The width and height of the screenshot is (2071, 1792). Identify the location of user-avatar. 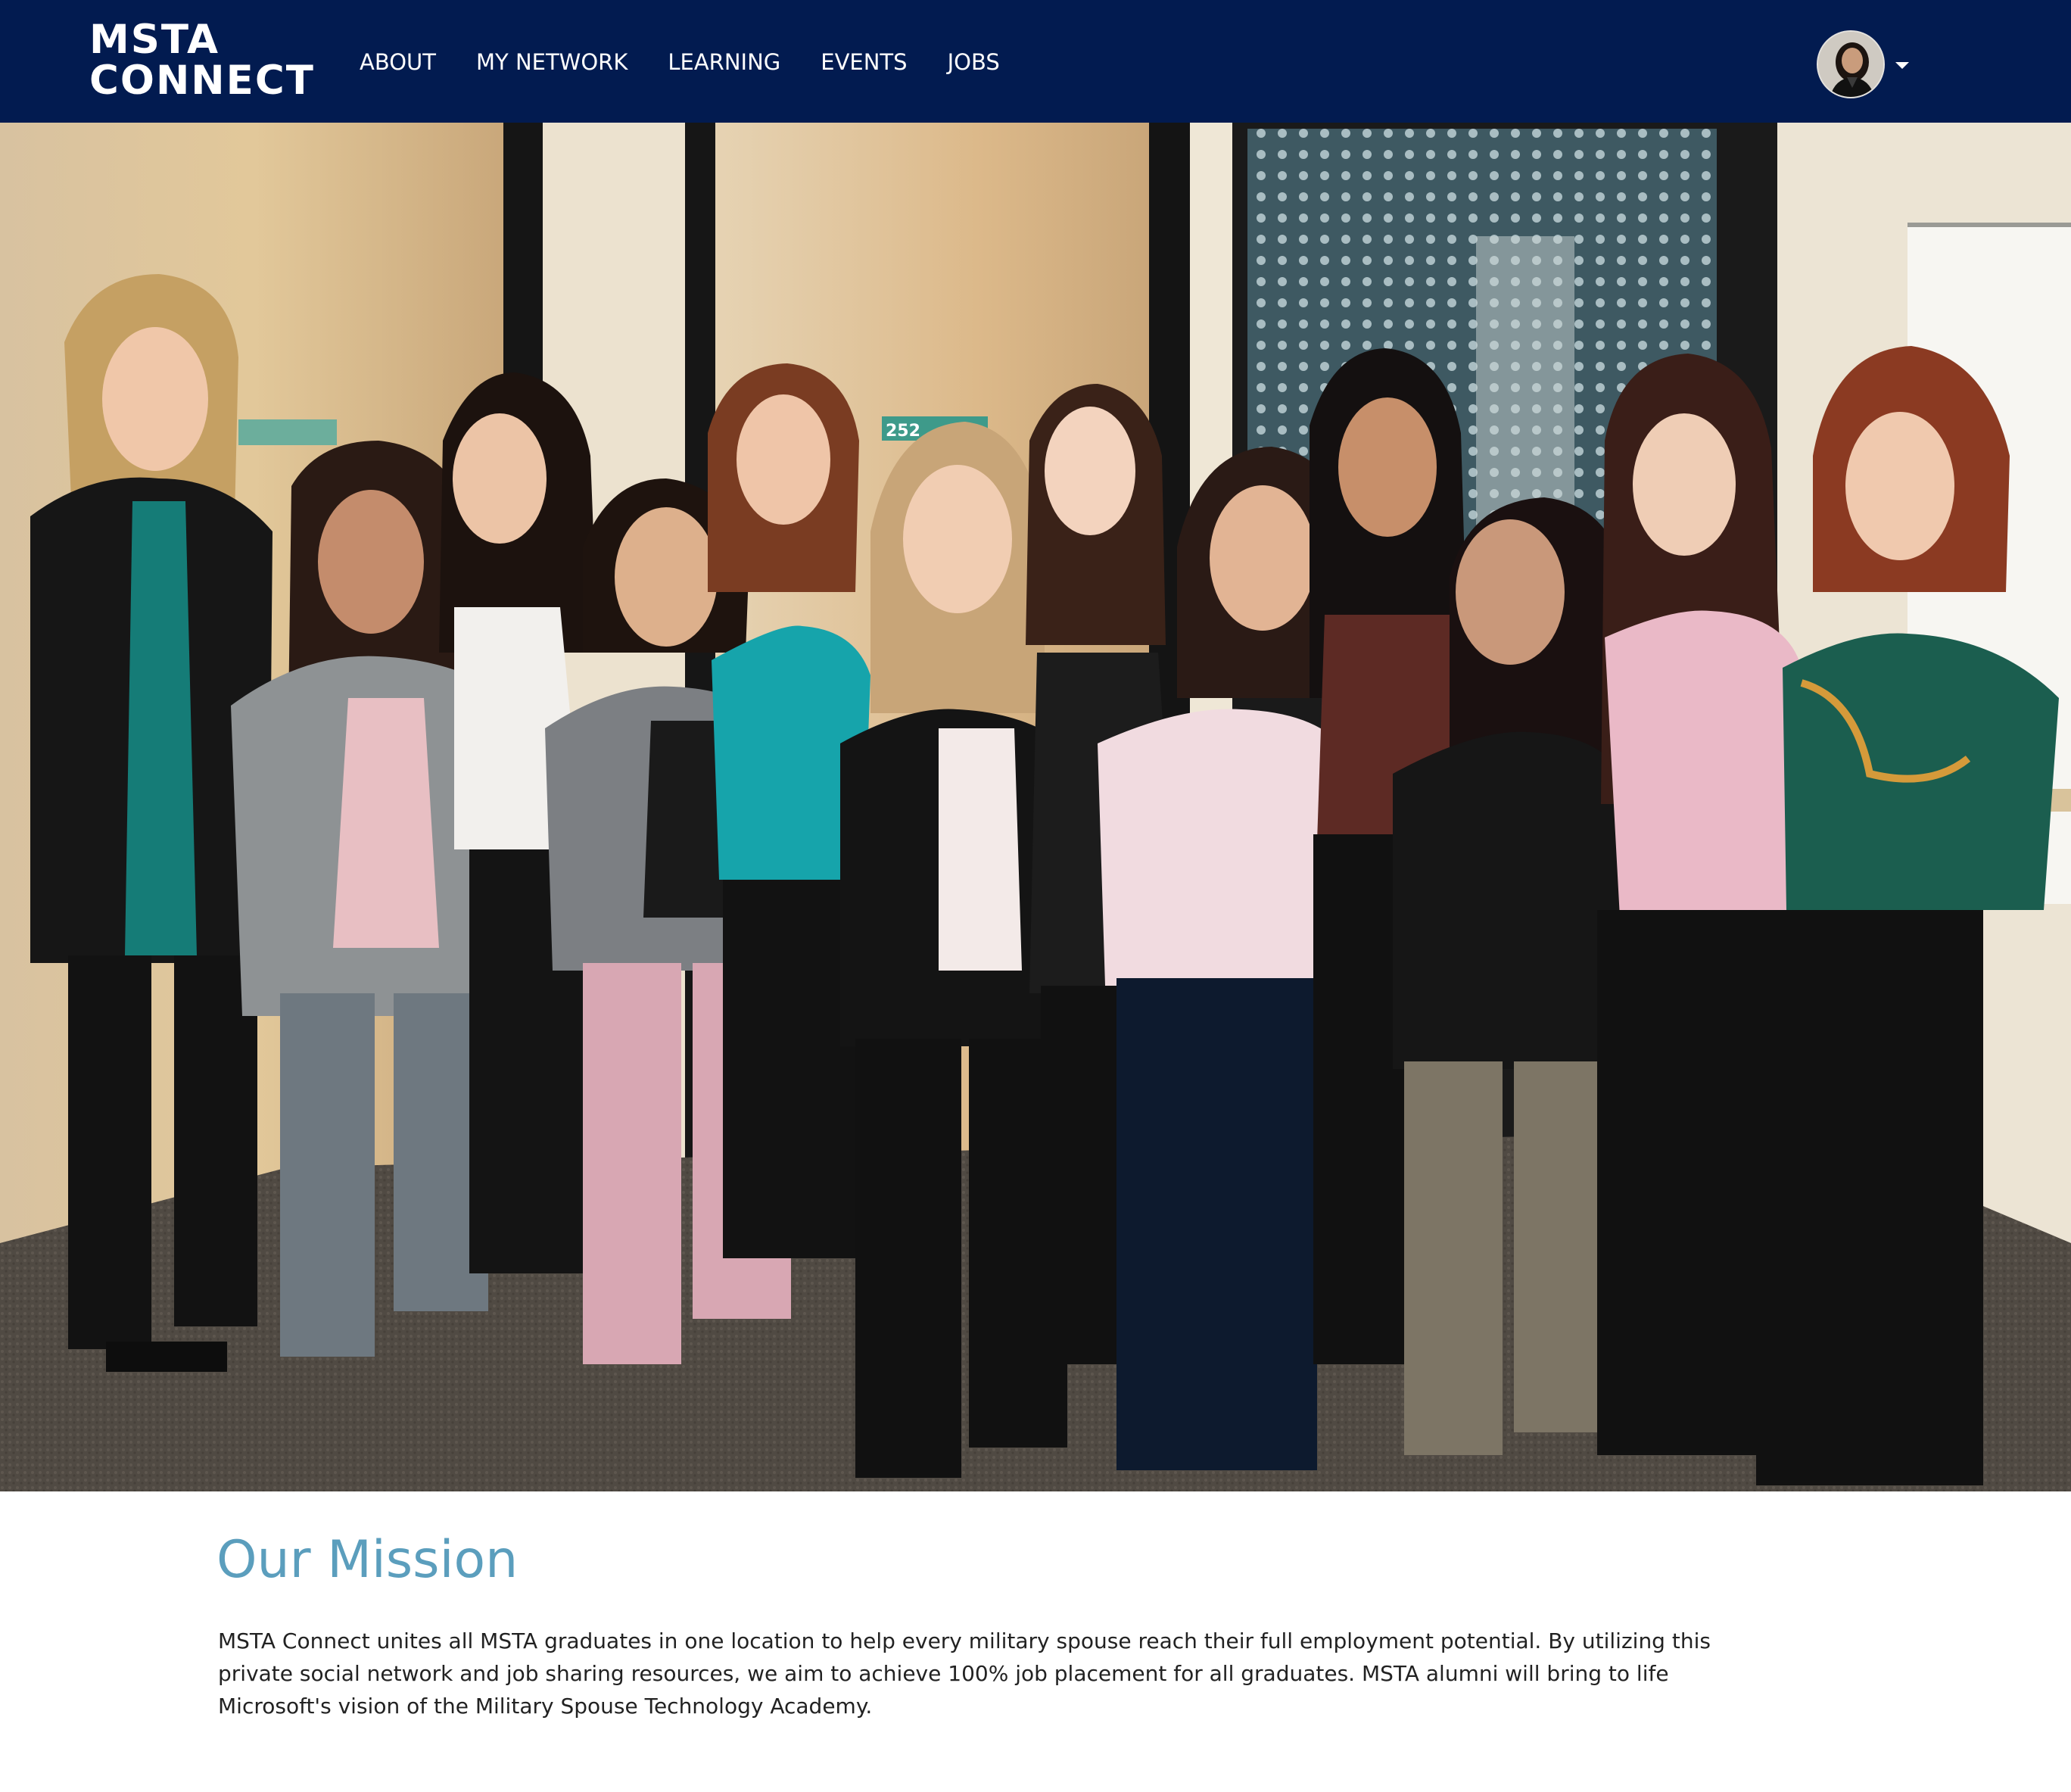
(1851, 64).